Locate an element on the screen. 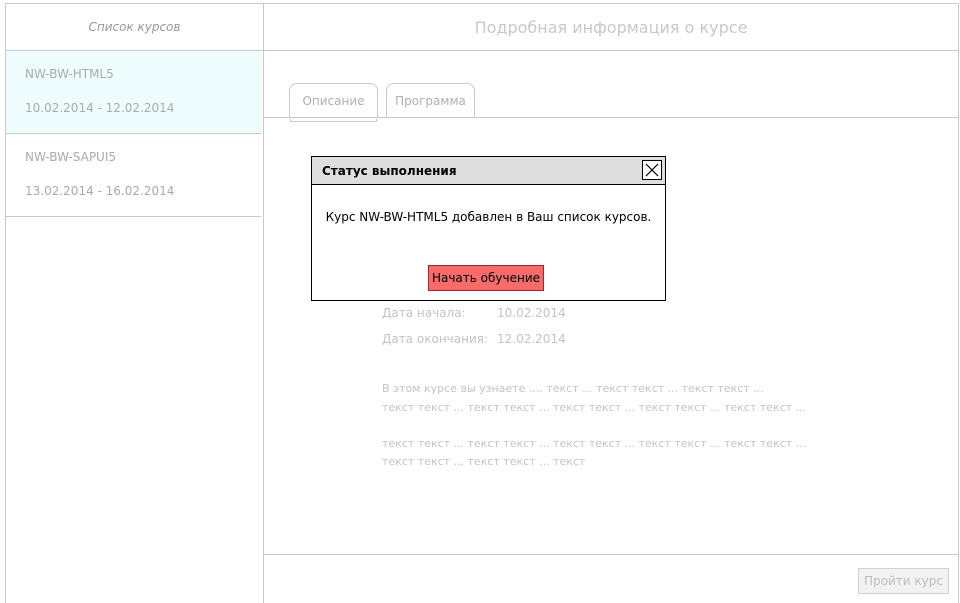  description-line: текст текст ... текст текст ... текст is located at coordinates (484, 461).